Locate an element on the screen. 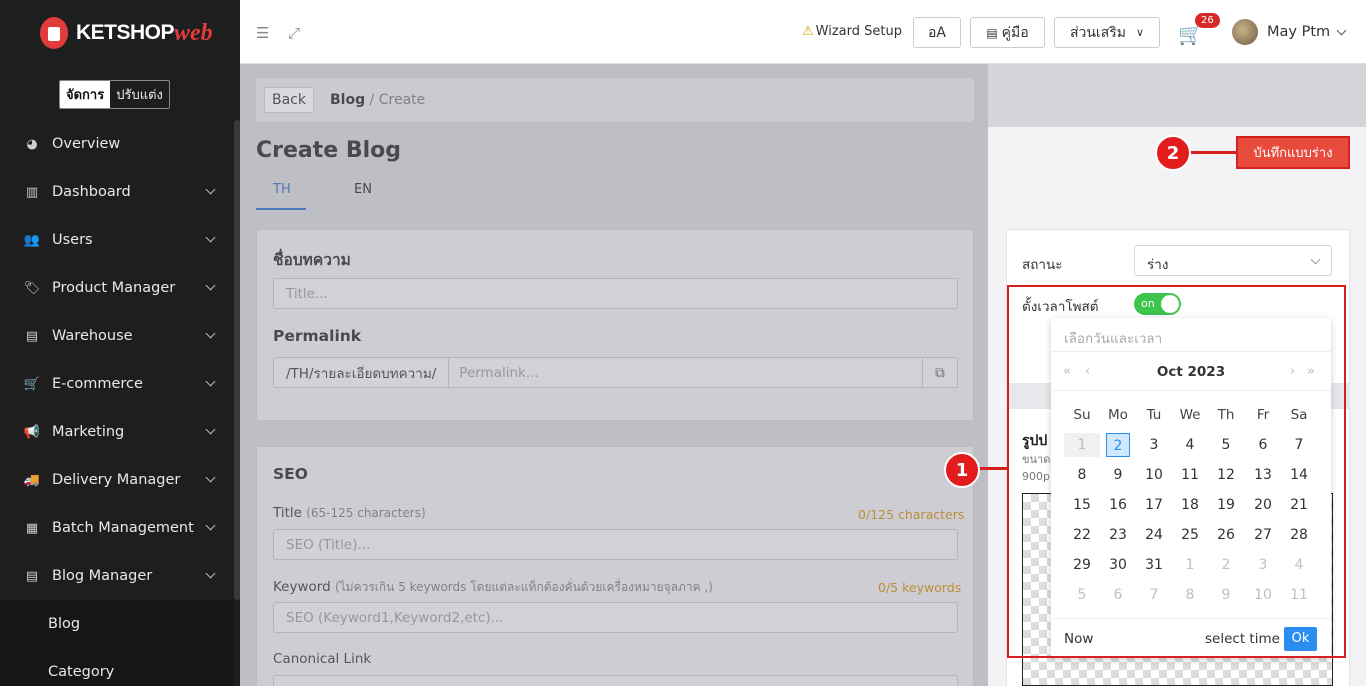 Image resolution: width=1366 pixels, height=686 pixels. fullscreen-icon: ⤢ is located at coordinates (294, 33).